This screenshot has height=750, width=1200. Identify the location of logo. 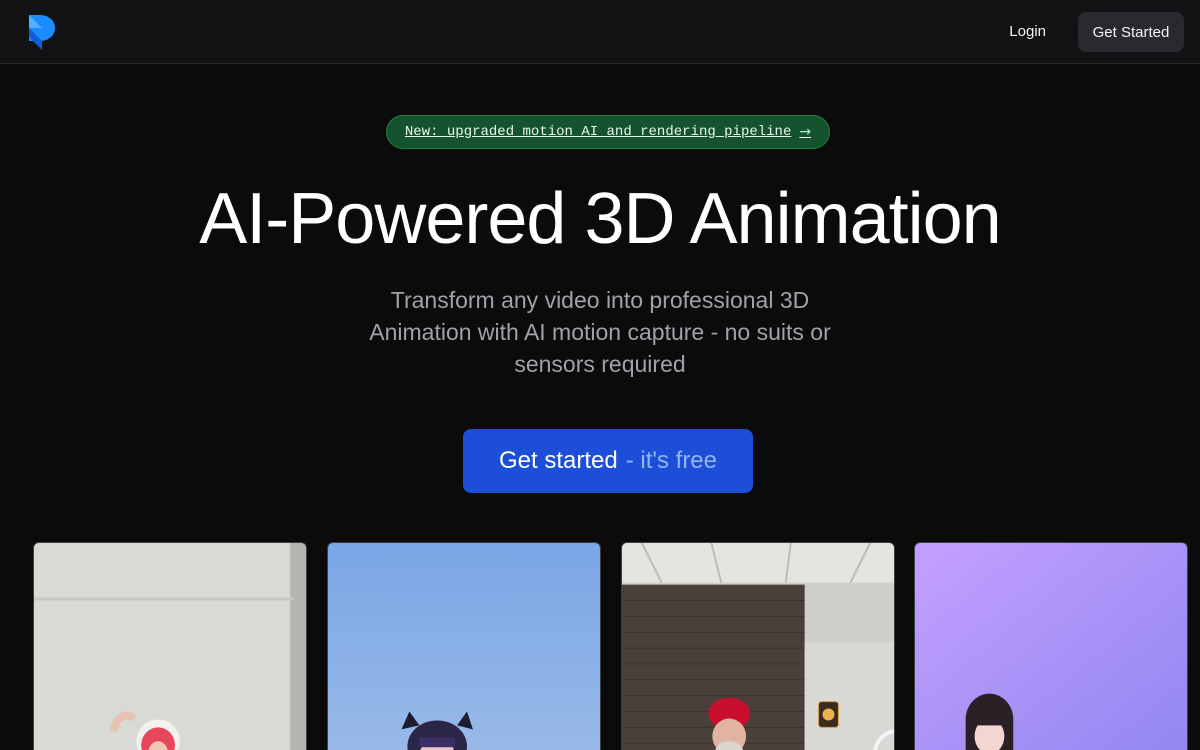
(42, 32).